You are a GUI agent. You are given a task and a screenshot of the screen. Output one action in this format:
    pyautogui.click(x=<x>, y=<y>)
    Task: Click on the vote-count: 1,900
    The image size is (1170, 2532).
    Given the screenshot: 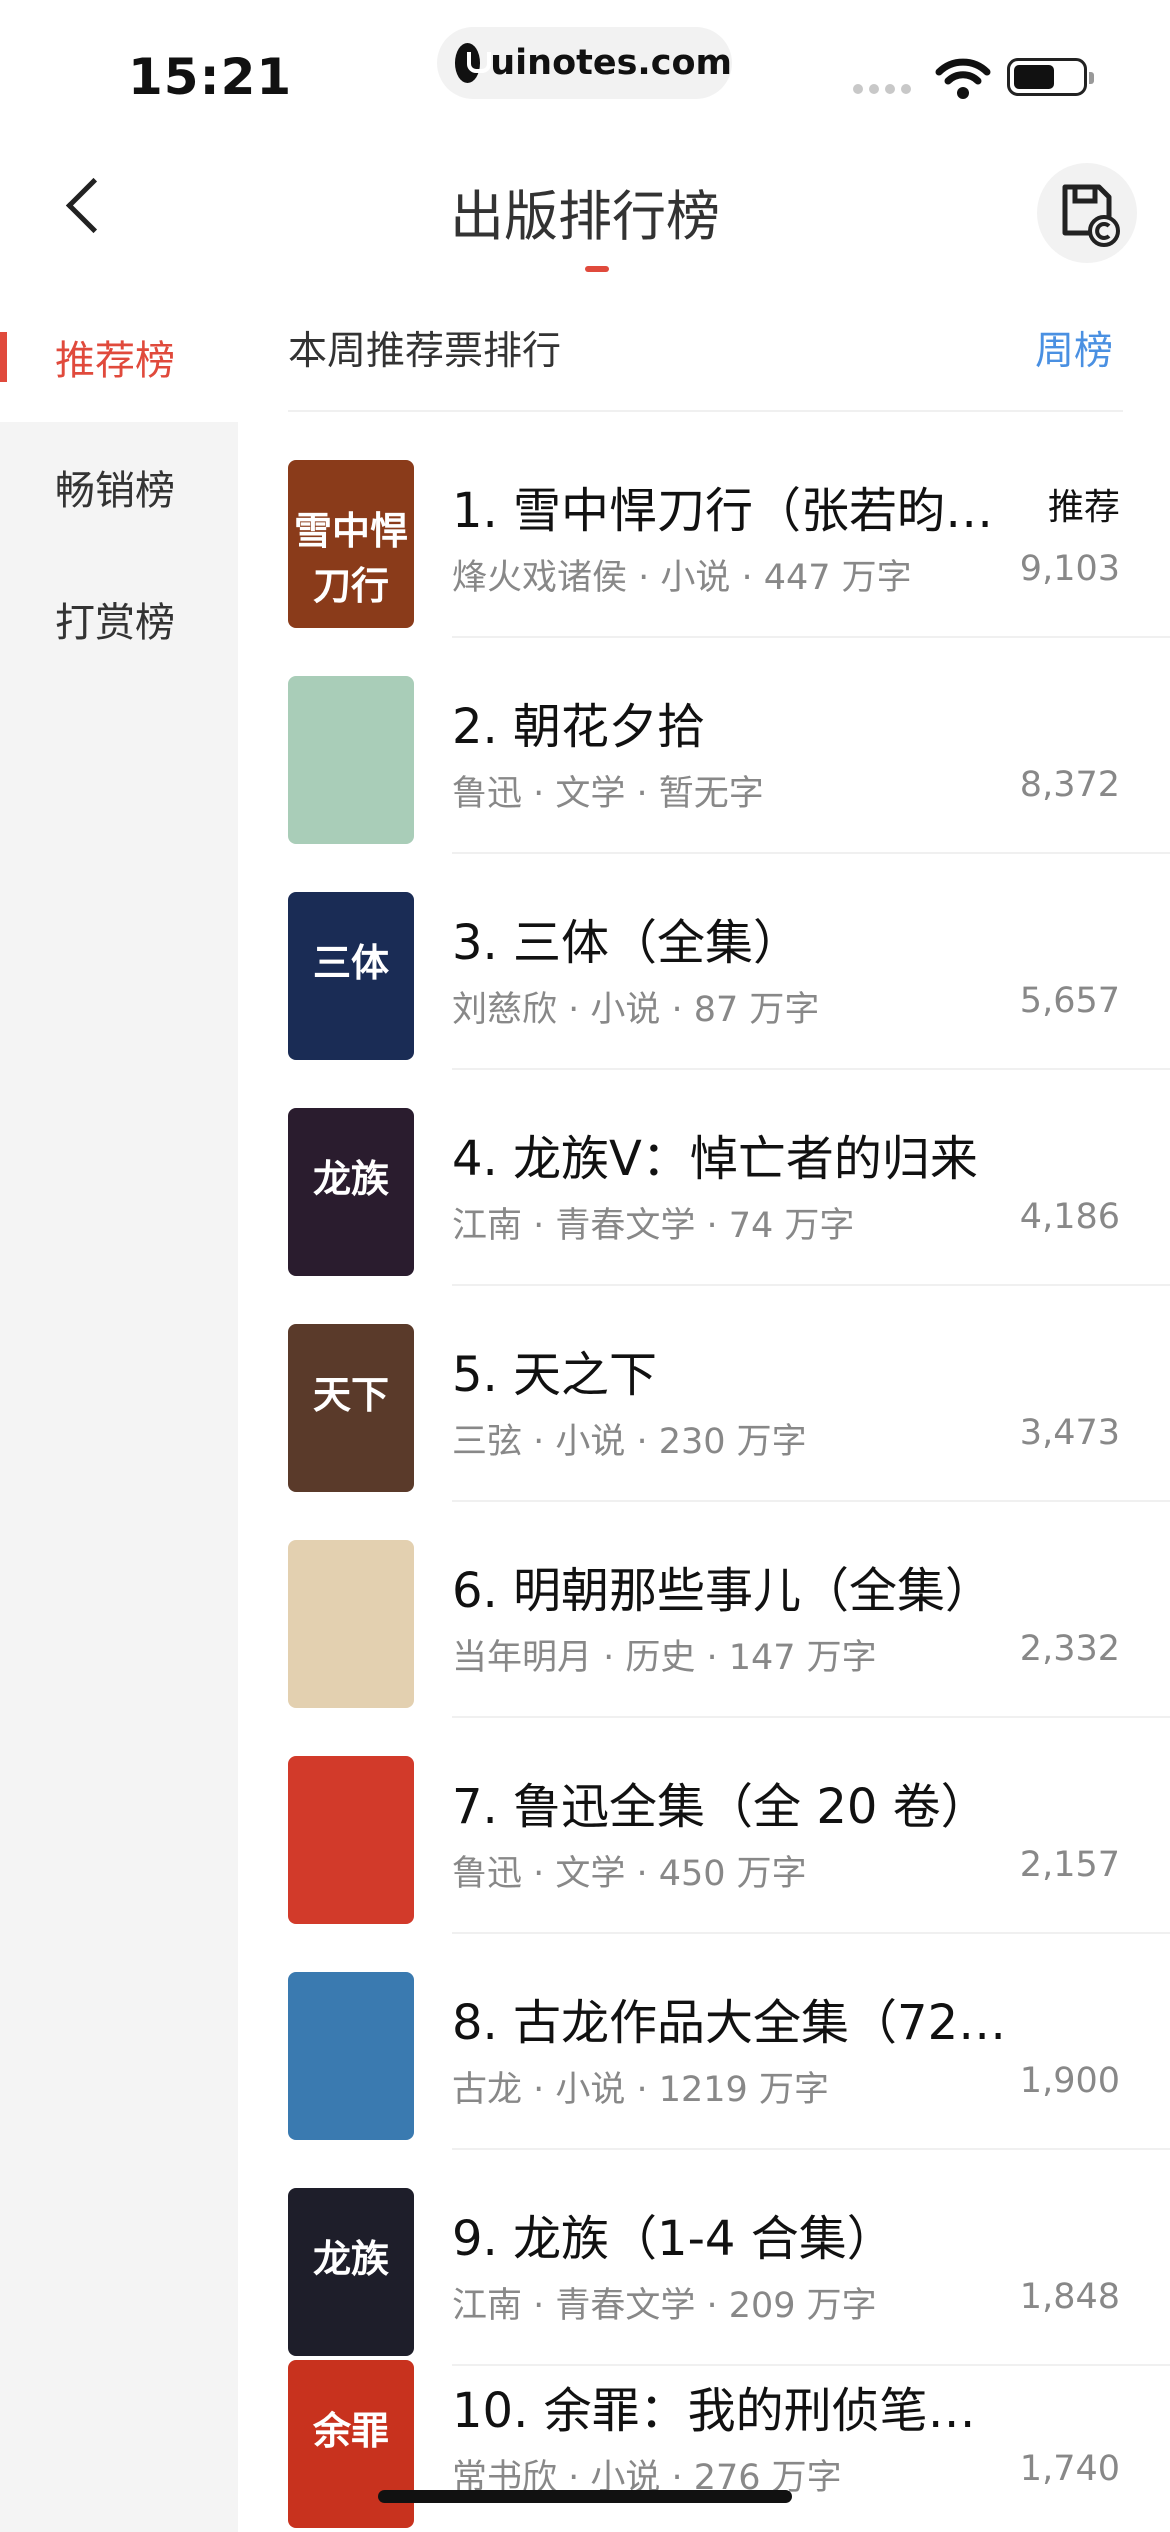 What is the action you would take?
    pyautogui.click(x=1069, y=2081)
    